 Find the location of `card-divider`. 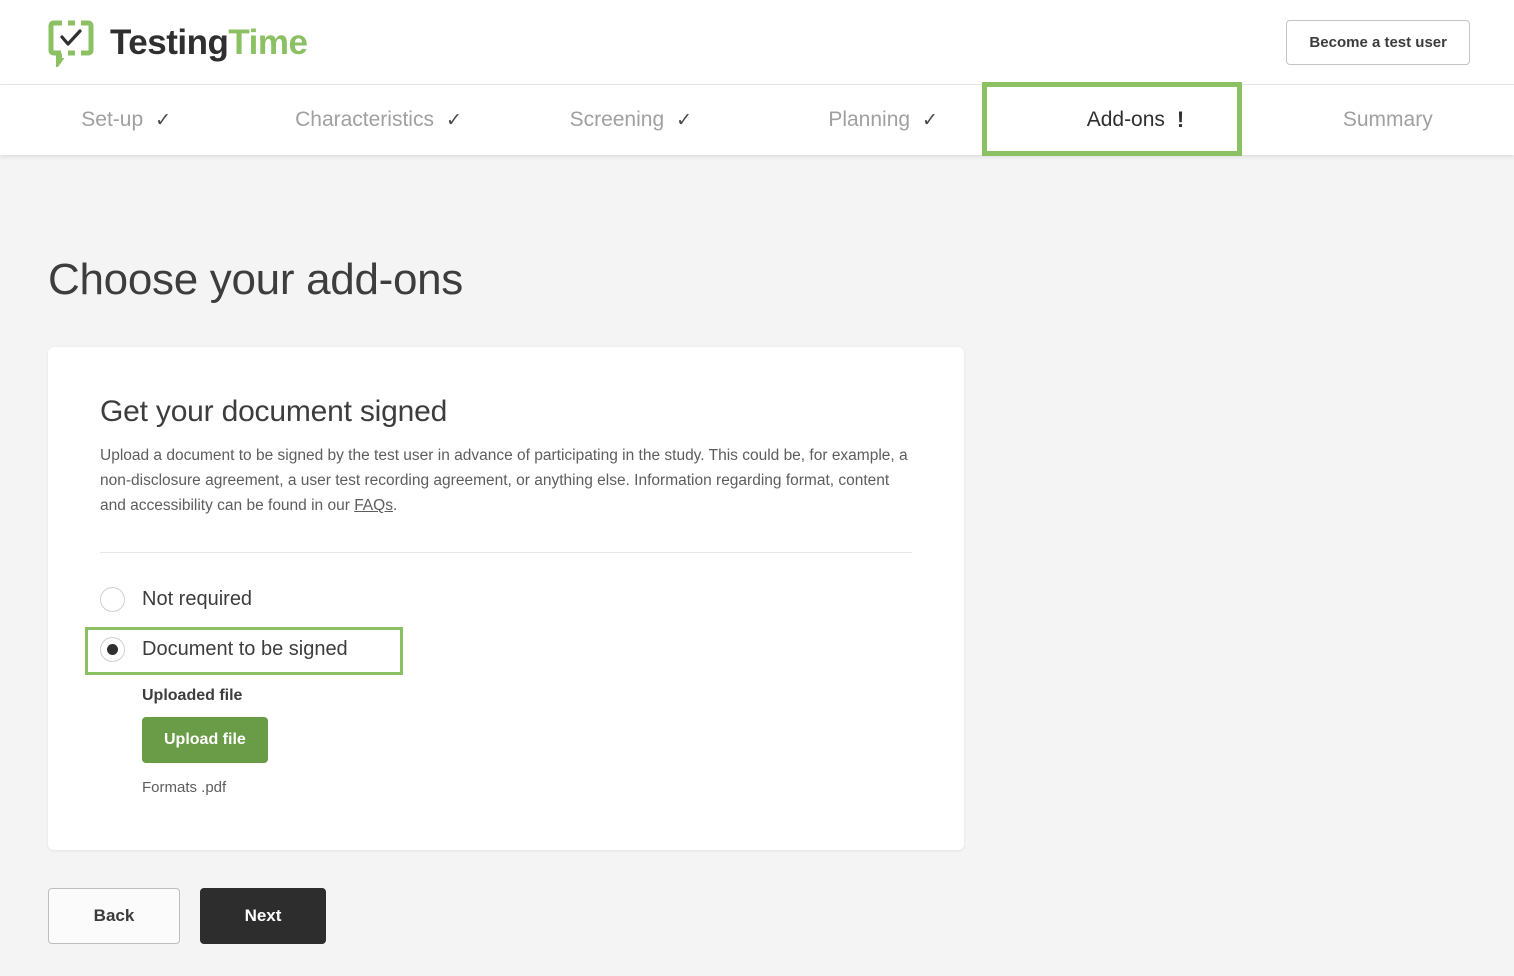

card-divider is located at coordinates (506, 553).